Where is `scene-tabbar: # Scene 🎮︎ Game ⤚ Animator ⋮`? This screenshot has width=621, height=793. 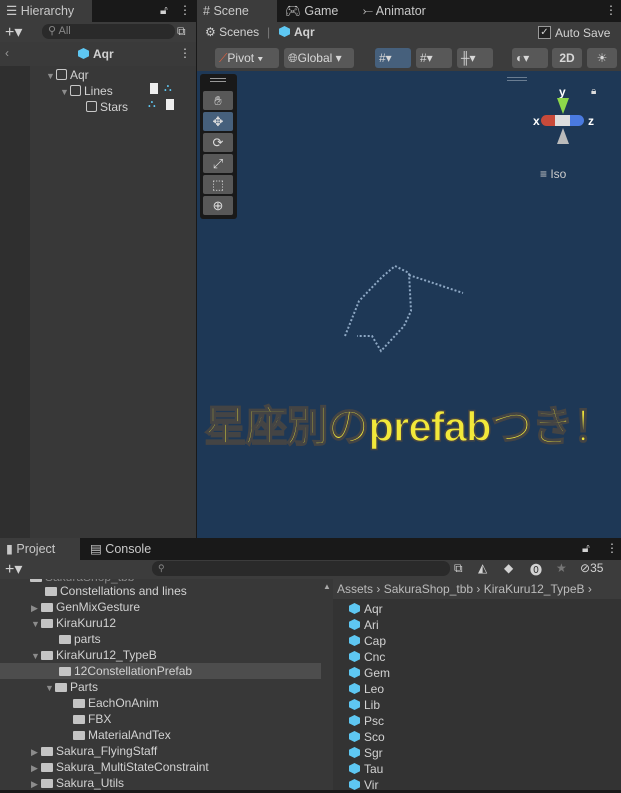 scene-tabbar: # Scene 🎮︎ Game ⤚ Animator ⋮ is located at coordinates (409, 11).